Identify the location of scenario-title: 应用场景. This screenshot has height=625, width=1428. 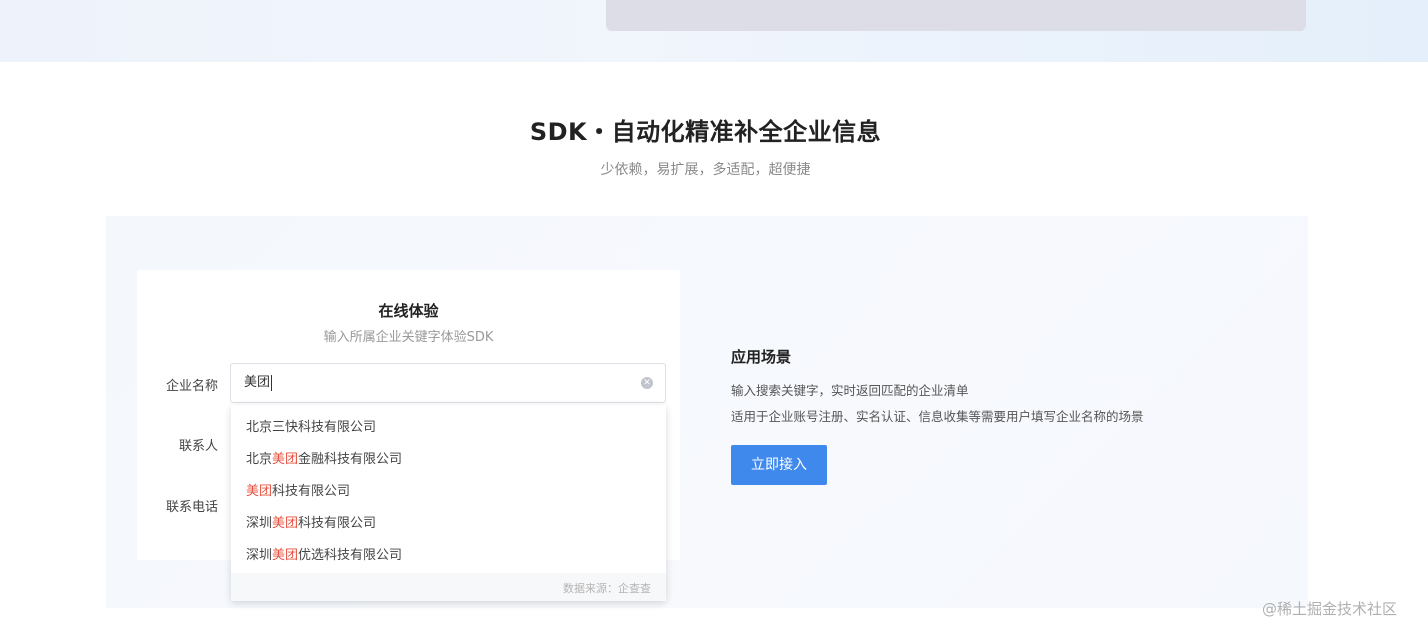
(761, 357).